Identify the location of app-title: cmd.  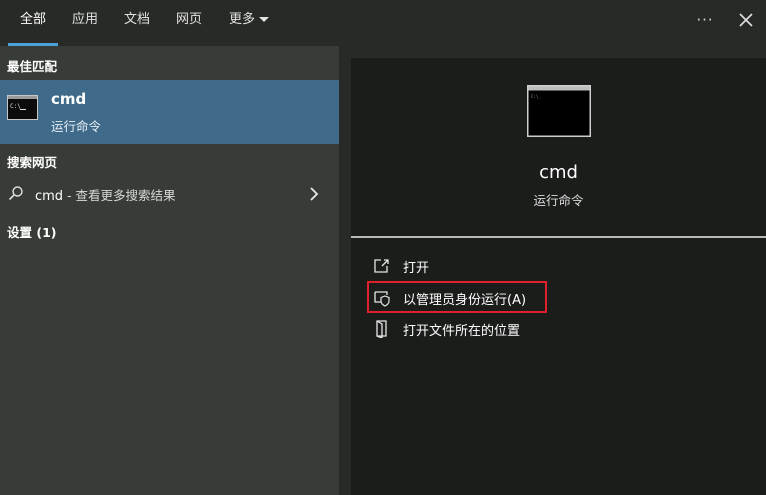
(558, 172).